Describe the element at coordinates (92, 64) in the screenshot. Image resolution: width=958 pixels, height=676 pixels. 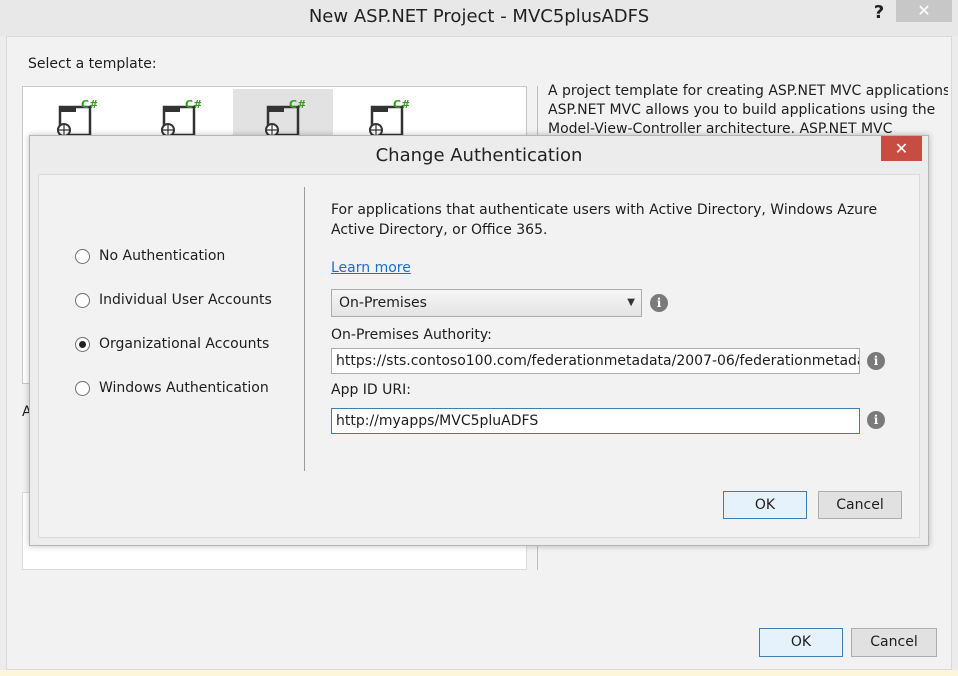
I see `select-template-label: Select a template:` at that location.